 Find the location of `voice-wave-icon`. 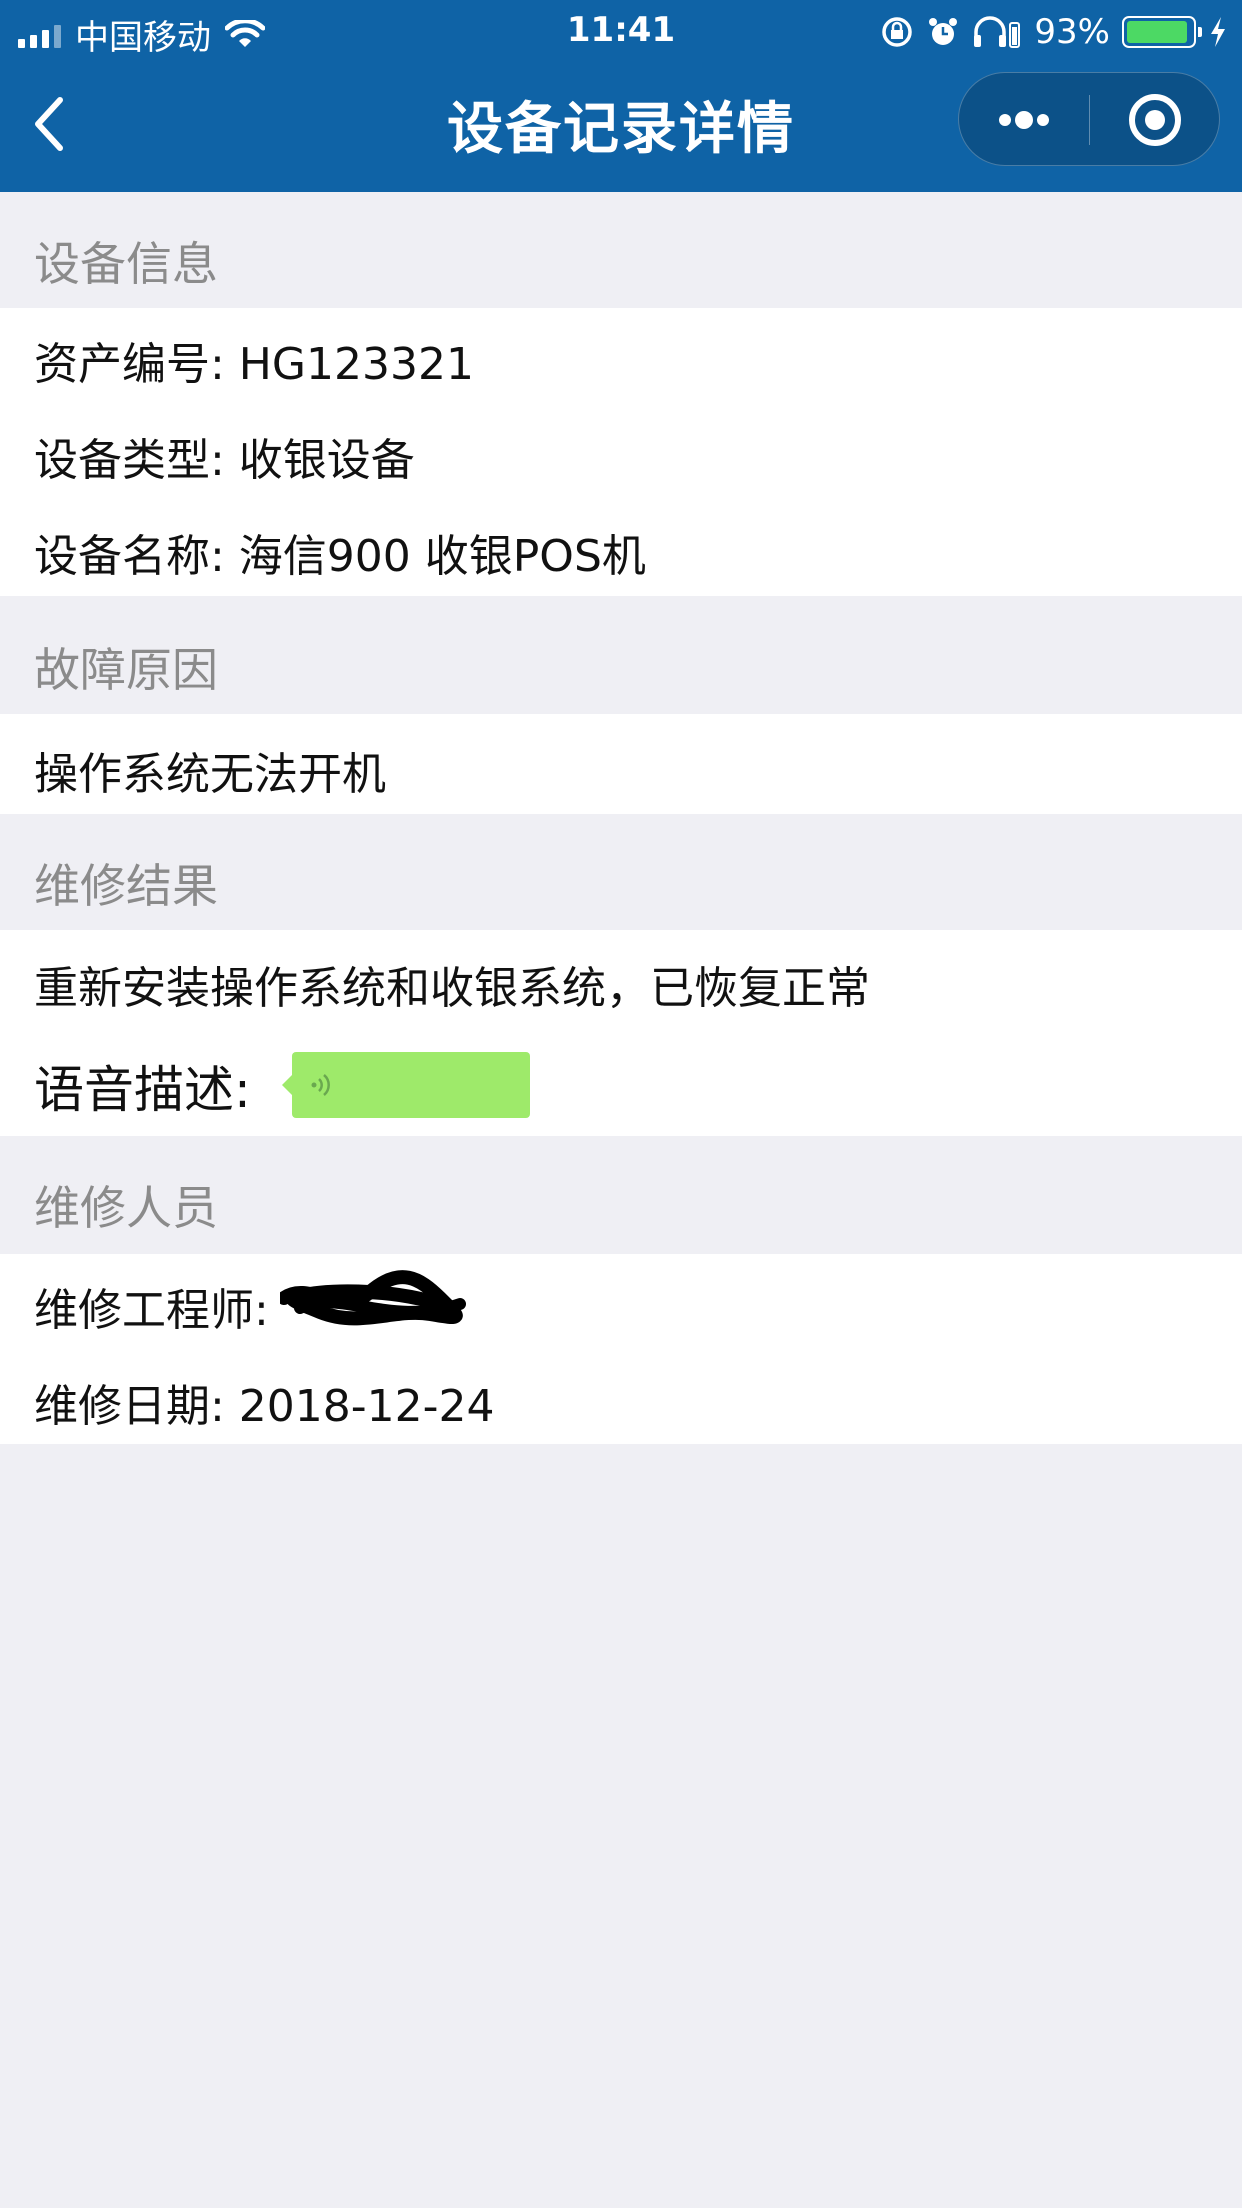

voice-wave-icon is located at coordinates (320, 1085).